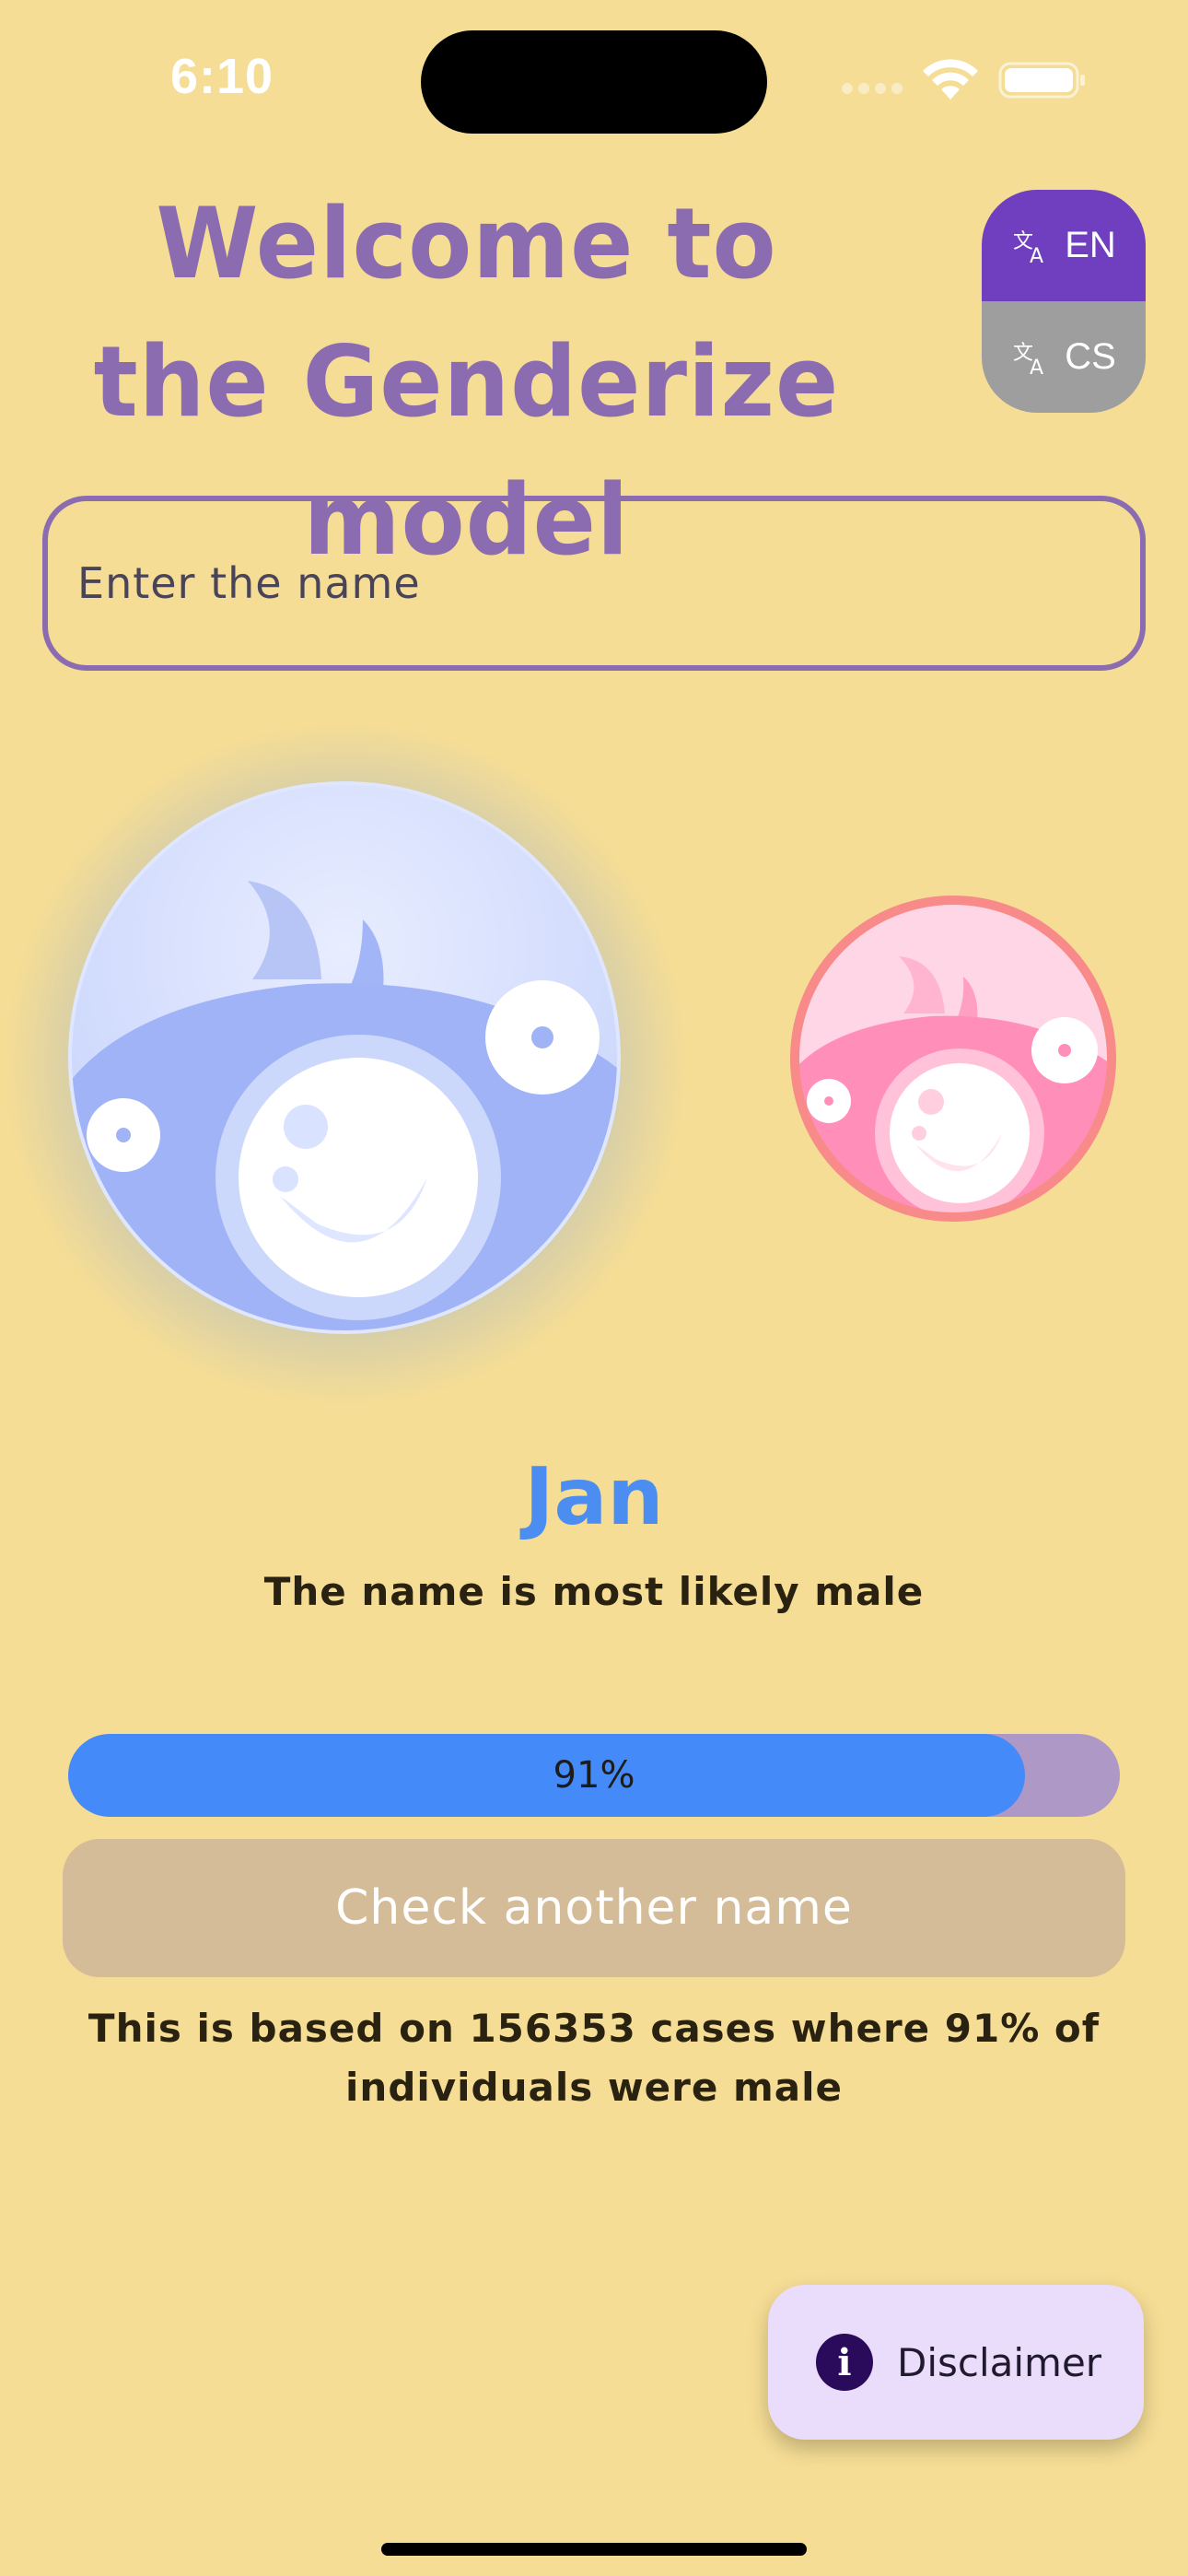 This screenshot has width=1188, height=2576. What do you see at coordinates (594, 1908) in the screenshot?
I see `check-another-name-button: Check another name` at bounding box center [594, 1908].